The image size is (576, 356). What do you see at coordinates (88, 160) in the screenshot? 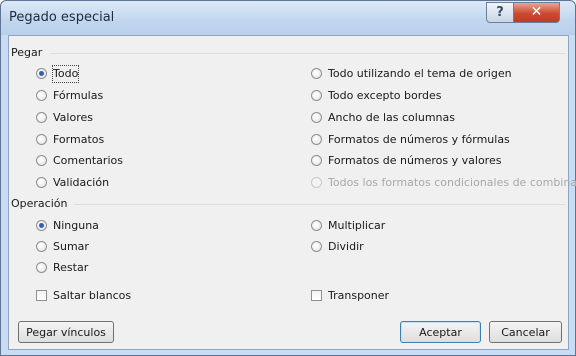
I see `radio-label: Comentarios` at bounding box center [88, 160].